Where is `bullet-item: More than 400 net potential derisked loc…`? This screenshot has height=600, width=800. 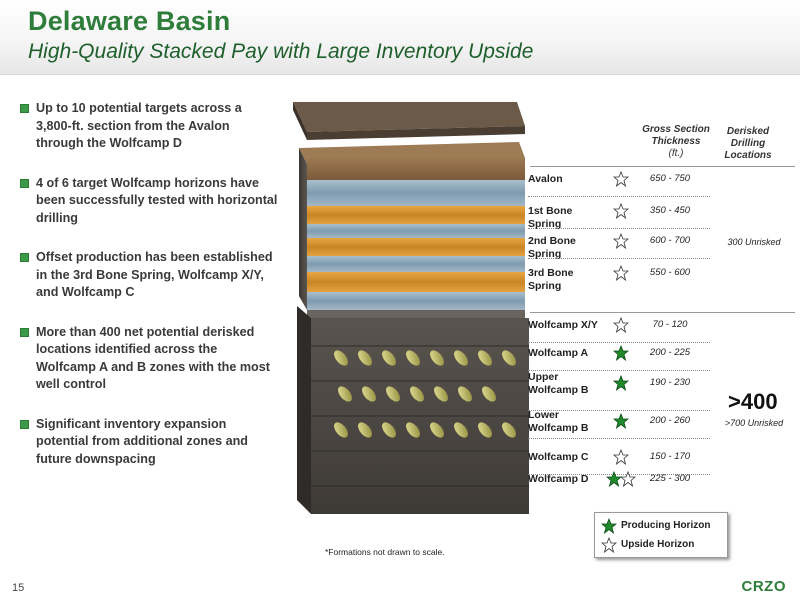
bullet-item: More than 400 net potential derisked loc… is located at coordinates (149, 359).